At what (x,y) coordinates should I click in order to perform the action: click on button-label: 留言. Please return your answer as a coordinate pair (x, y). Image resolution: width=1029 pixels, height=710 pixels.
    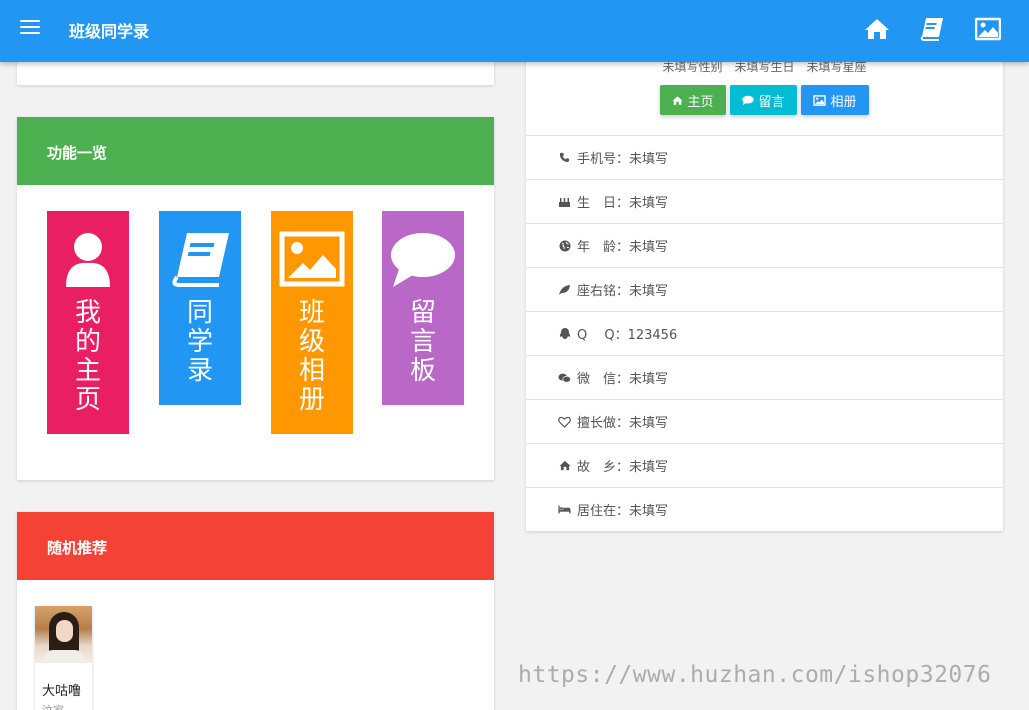
    Looking at the image, I should click on (771, 102).